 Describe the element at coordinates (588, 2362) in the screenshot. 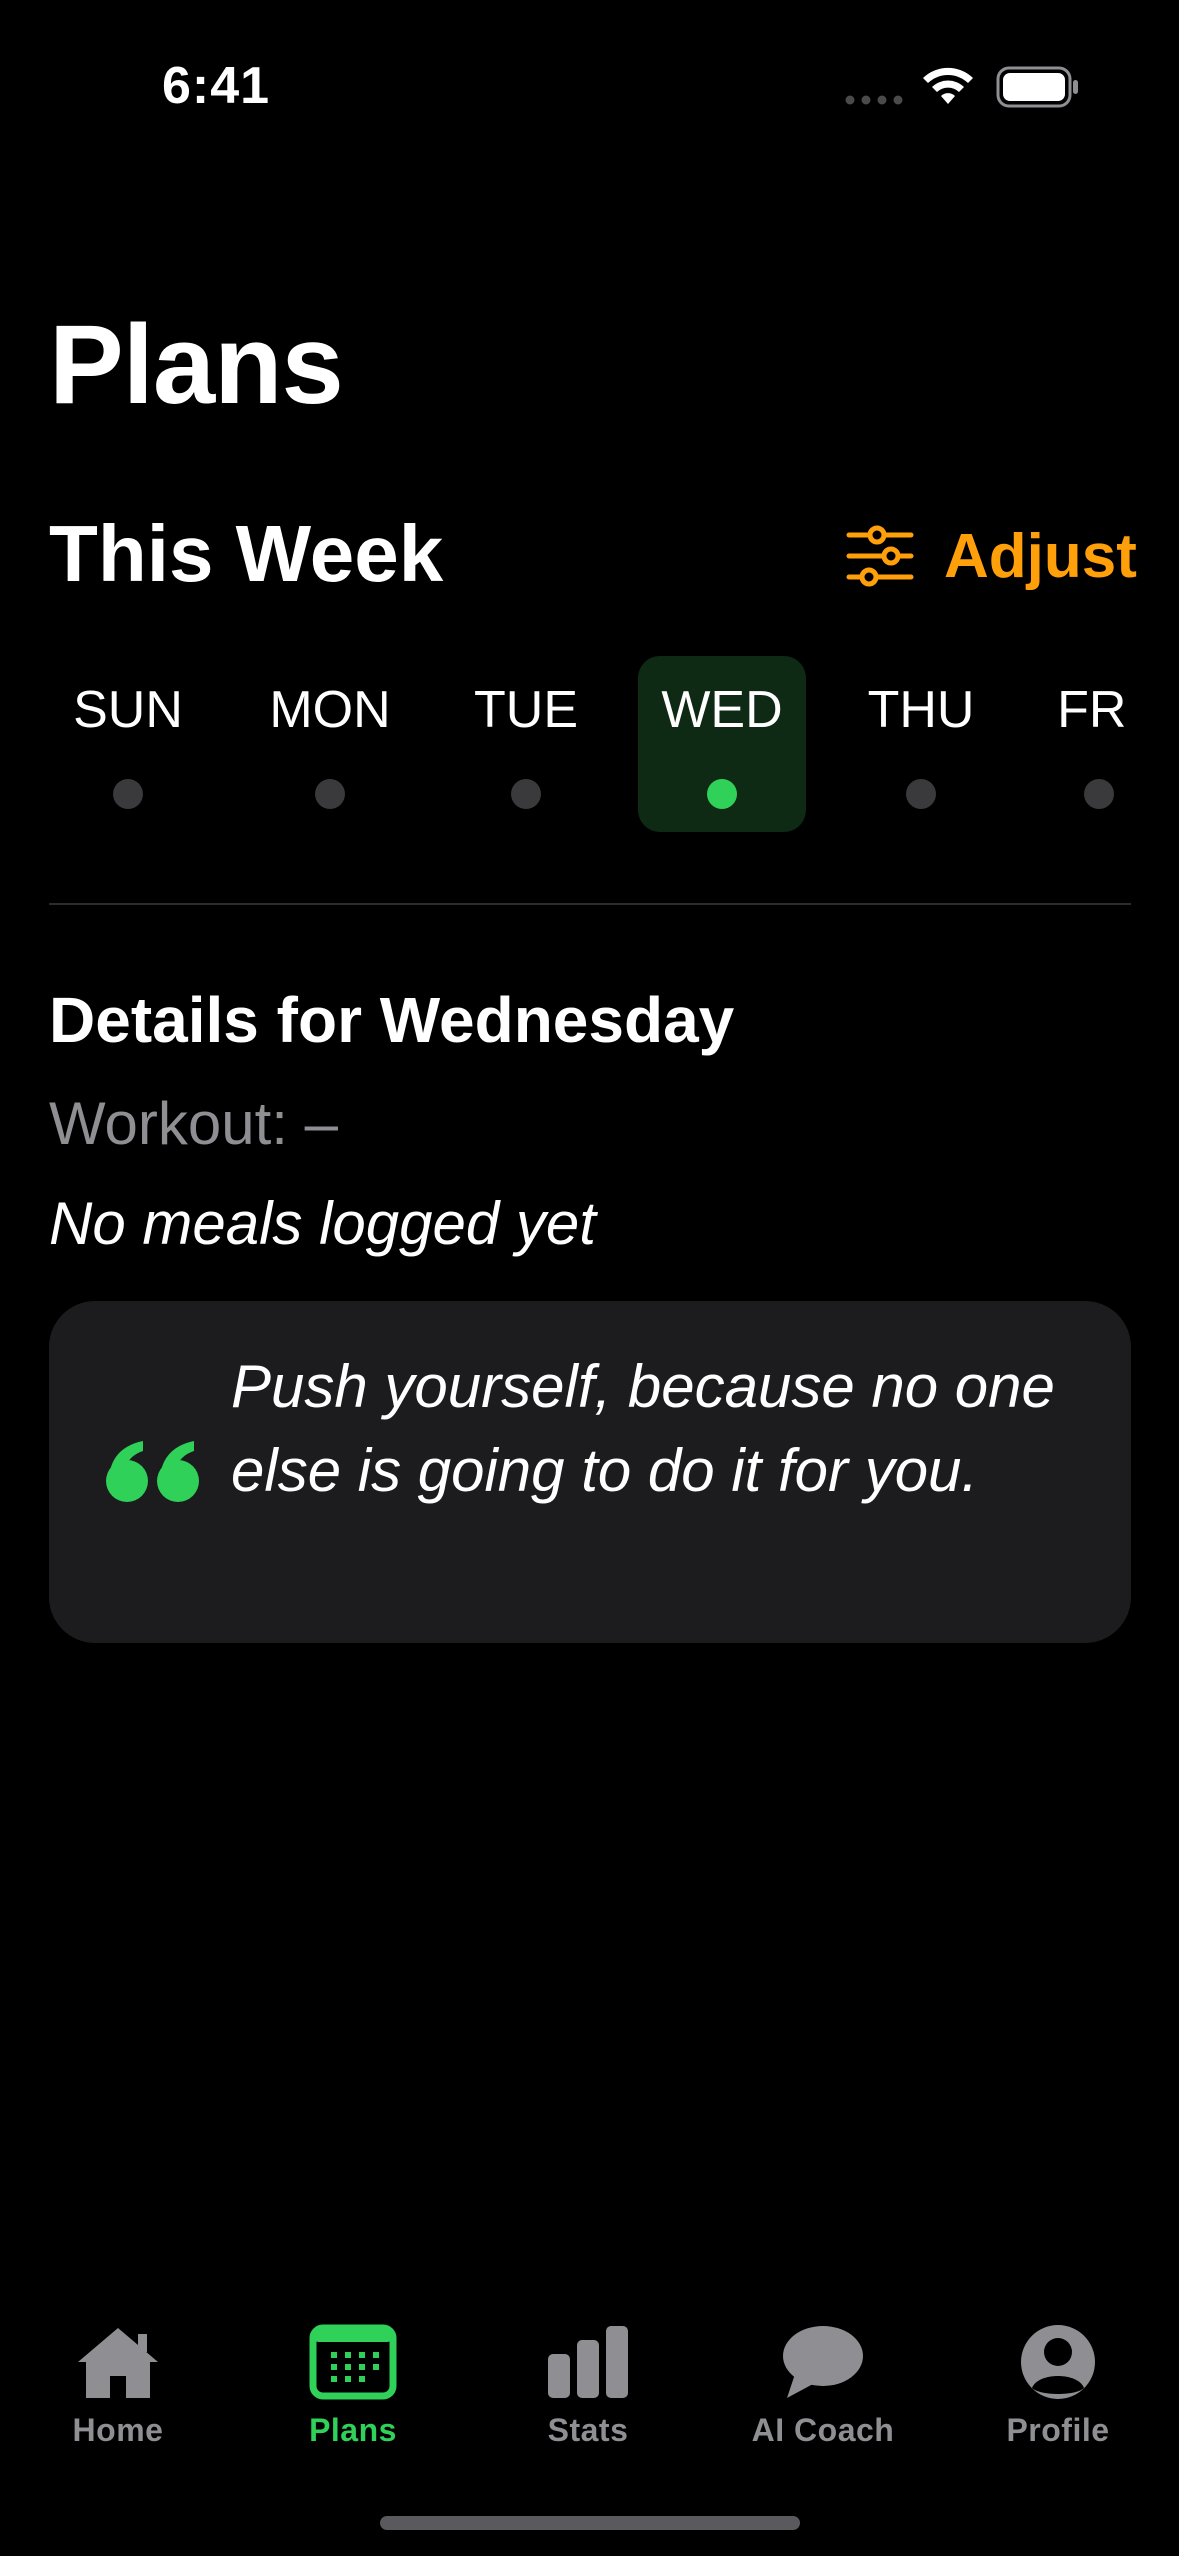

I see `chart-bar-icon` at that location.